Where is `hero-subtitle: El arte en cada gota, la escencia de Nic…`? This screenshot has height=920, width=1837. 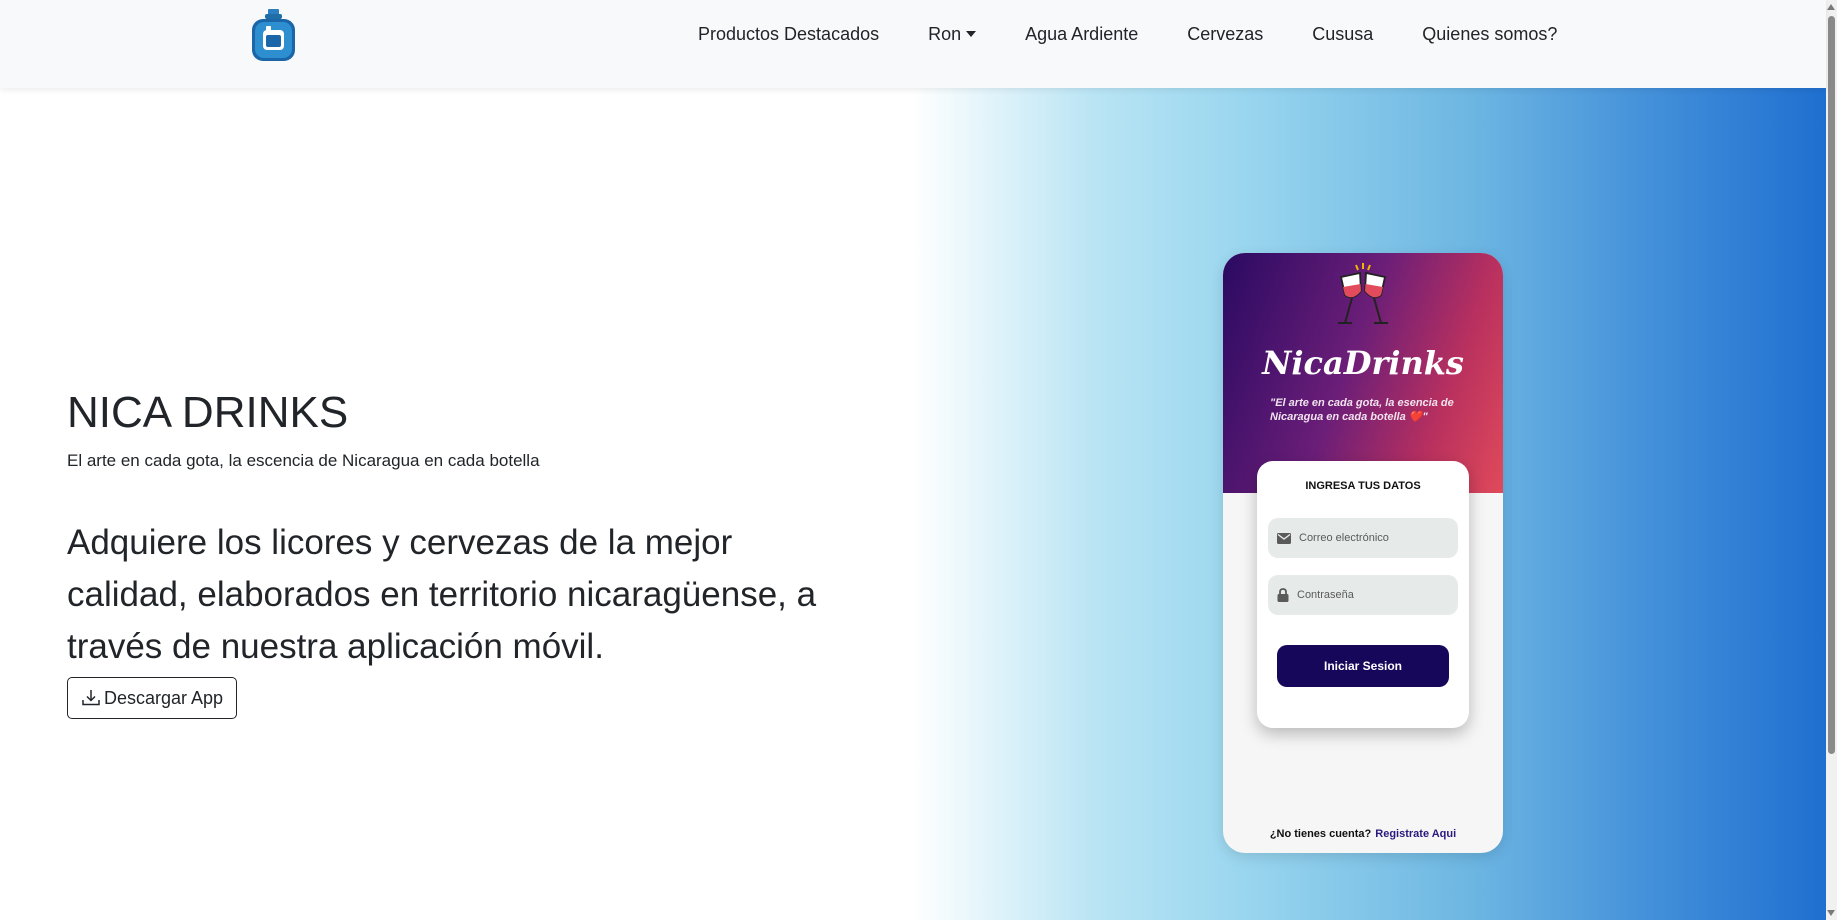 hero-subtitle: El arte en cada gota, la escencia de Nic… is located at coordinates (303, 460).